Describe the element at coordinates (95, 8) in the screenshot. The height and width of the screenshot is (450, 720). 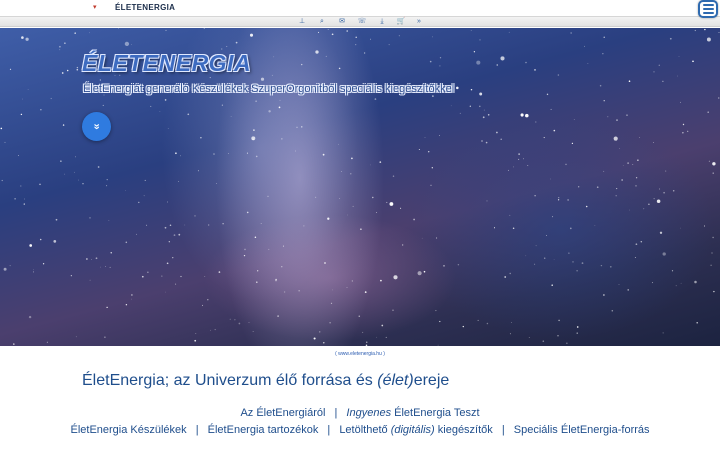
I see `brand-dropdown-caret-icon: ▾` at that location.